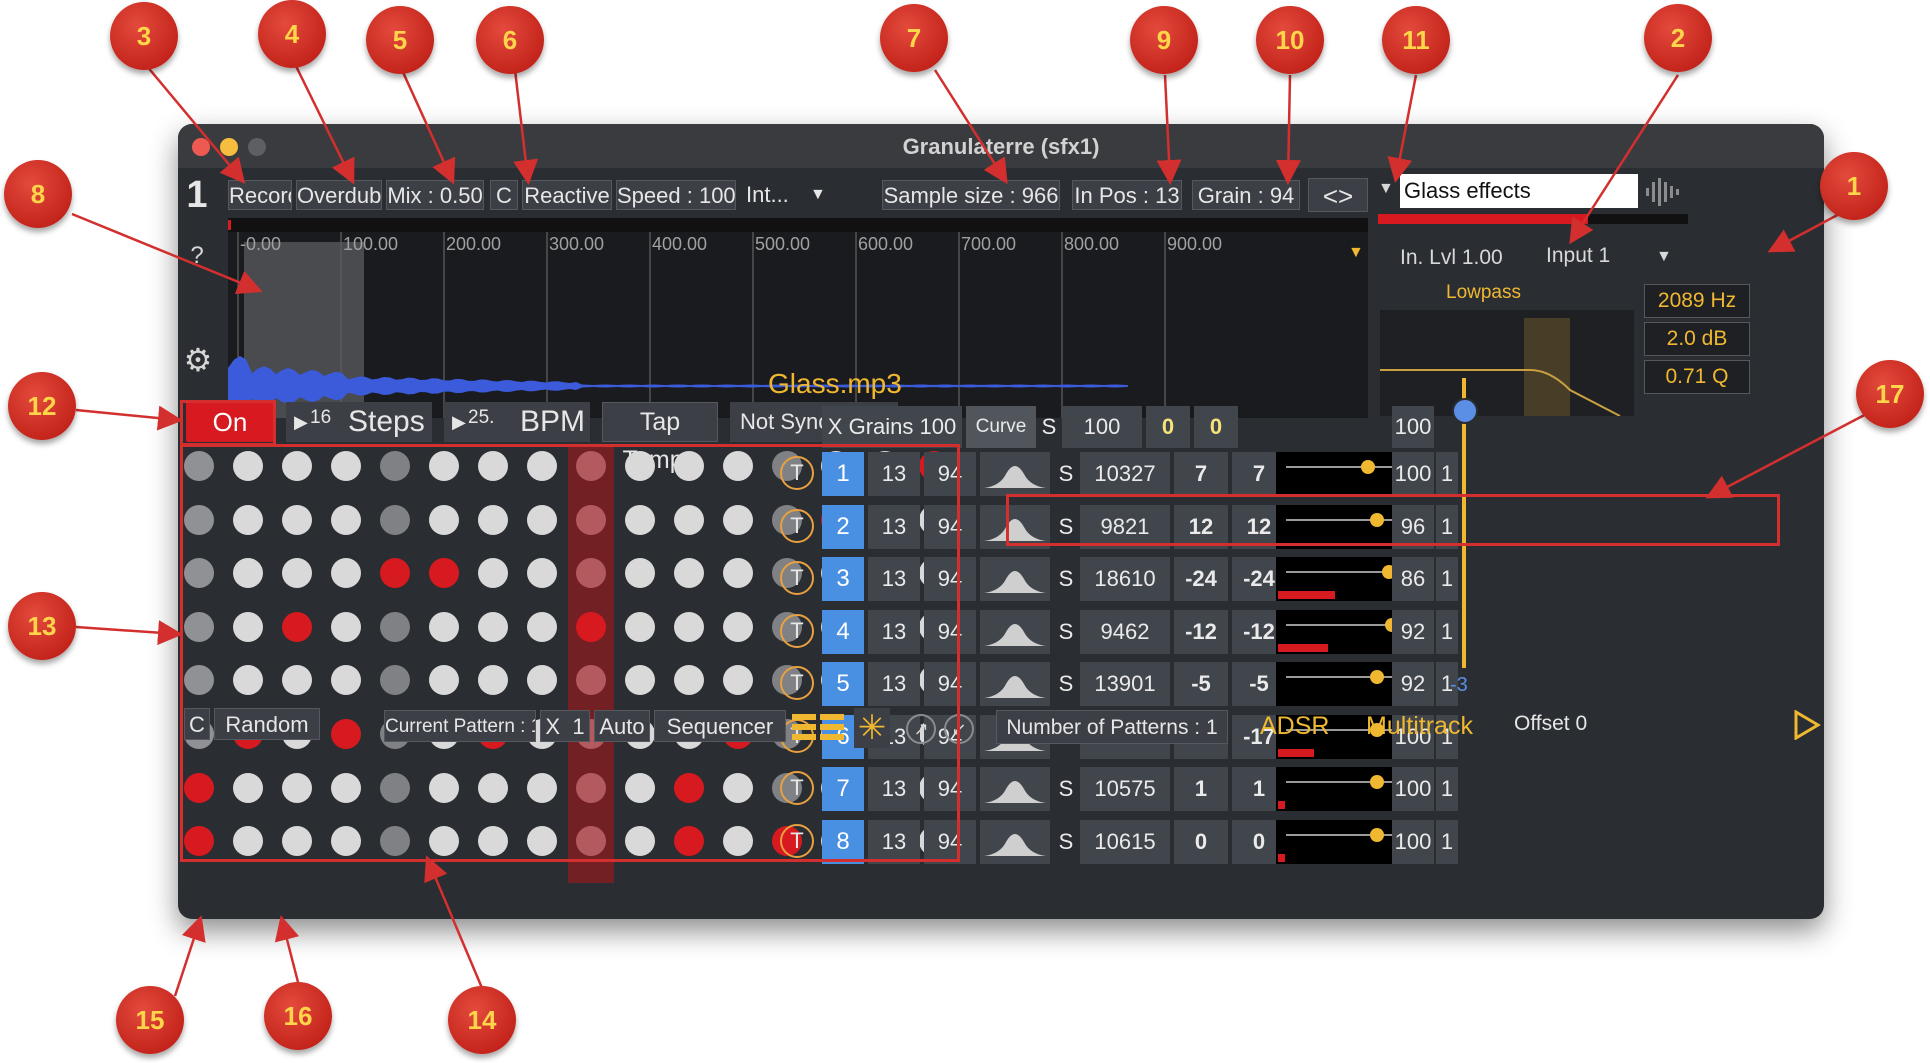 This screenshot has height=1063, width=1930. I want to click on callout-7: 7, so click(914, 38).